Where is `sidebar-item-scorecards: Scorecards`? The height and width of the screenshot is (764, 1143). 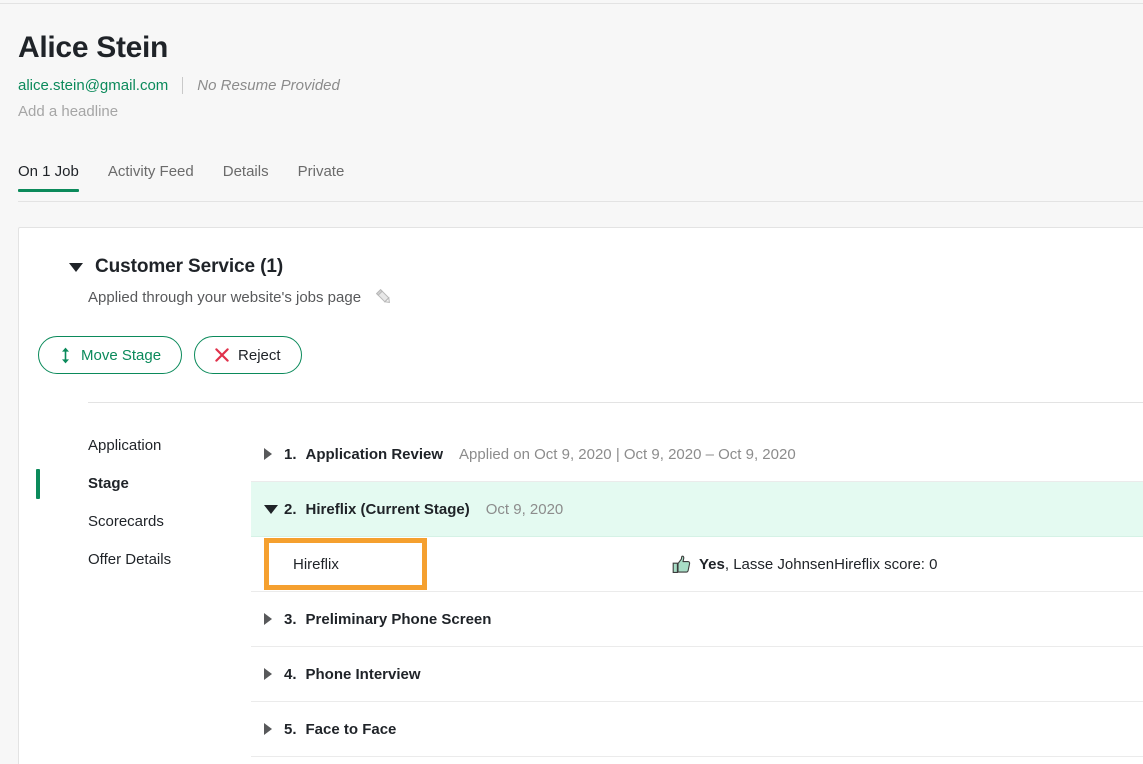
sidebar-item-scorecards: Scorecards is located at coordinates (169, 522).